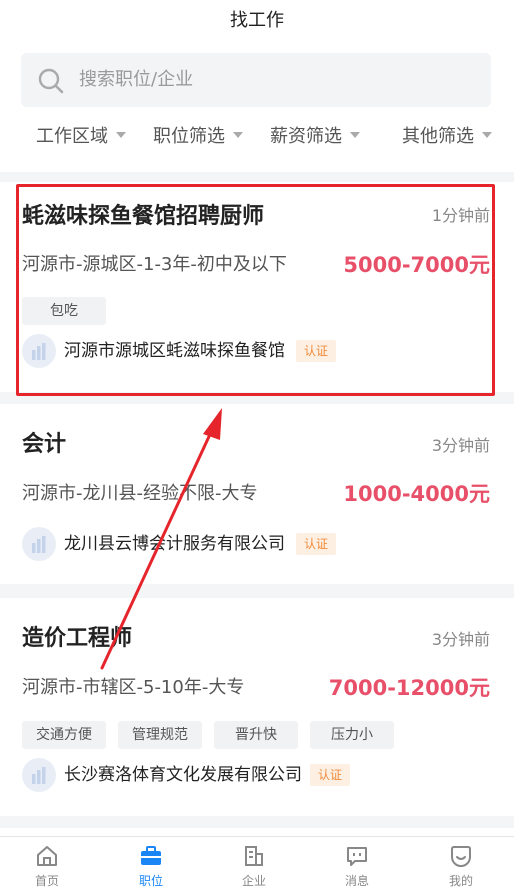 The width and height of the screenshot is (514, 892). What do you see at coordinates (409, 688) in the screenshot?
I see `job-salary: 7000-12000元` at bounding box center [409, 688].